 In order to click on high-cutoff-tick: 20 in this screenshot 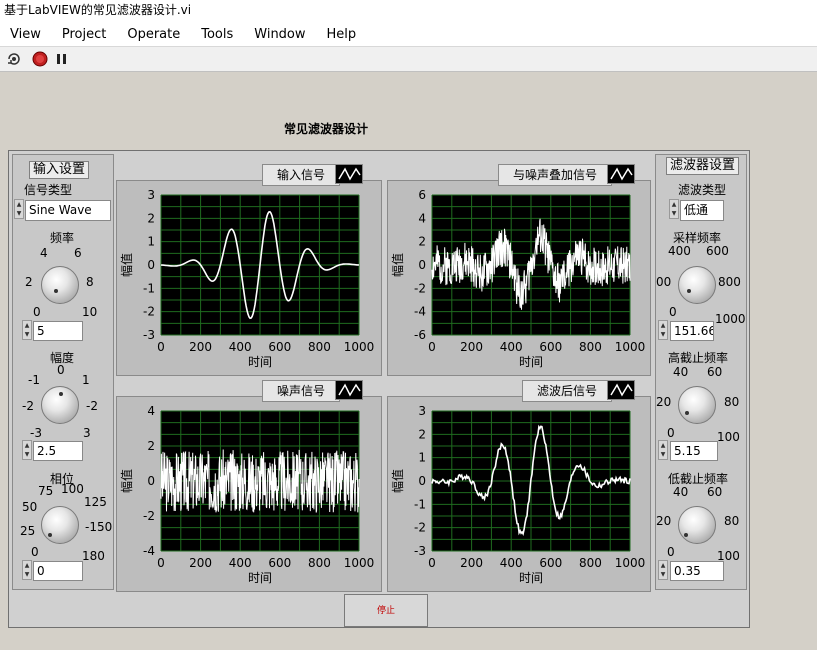, I will do `click(664, 402)`.